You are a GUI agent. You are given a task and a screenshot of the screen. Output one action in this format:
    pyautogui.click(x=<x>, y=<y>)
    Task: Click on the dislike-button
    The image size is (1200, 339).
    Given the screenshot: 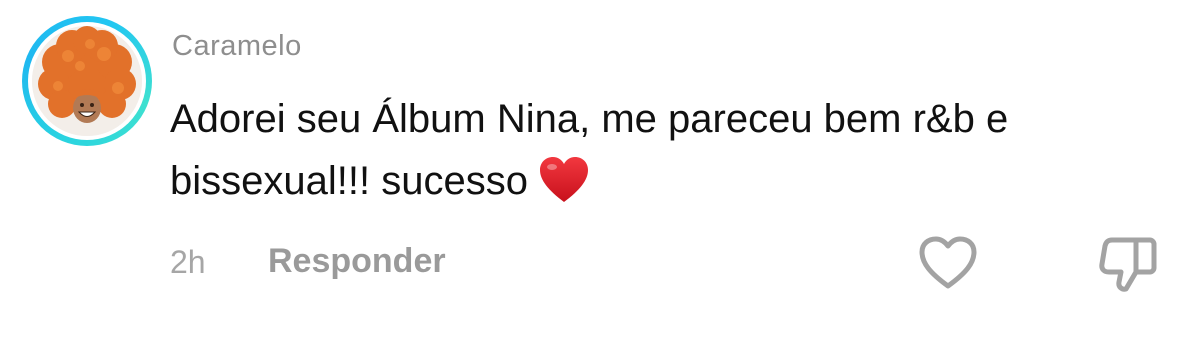 What is the action you would take?
    pyautogui.click(x=1128, y=264)
    